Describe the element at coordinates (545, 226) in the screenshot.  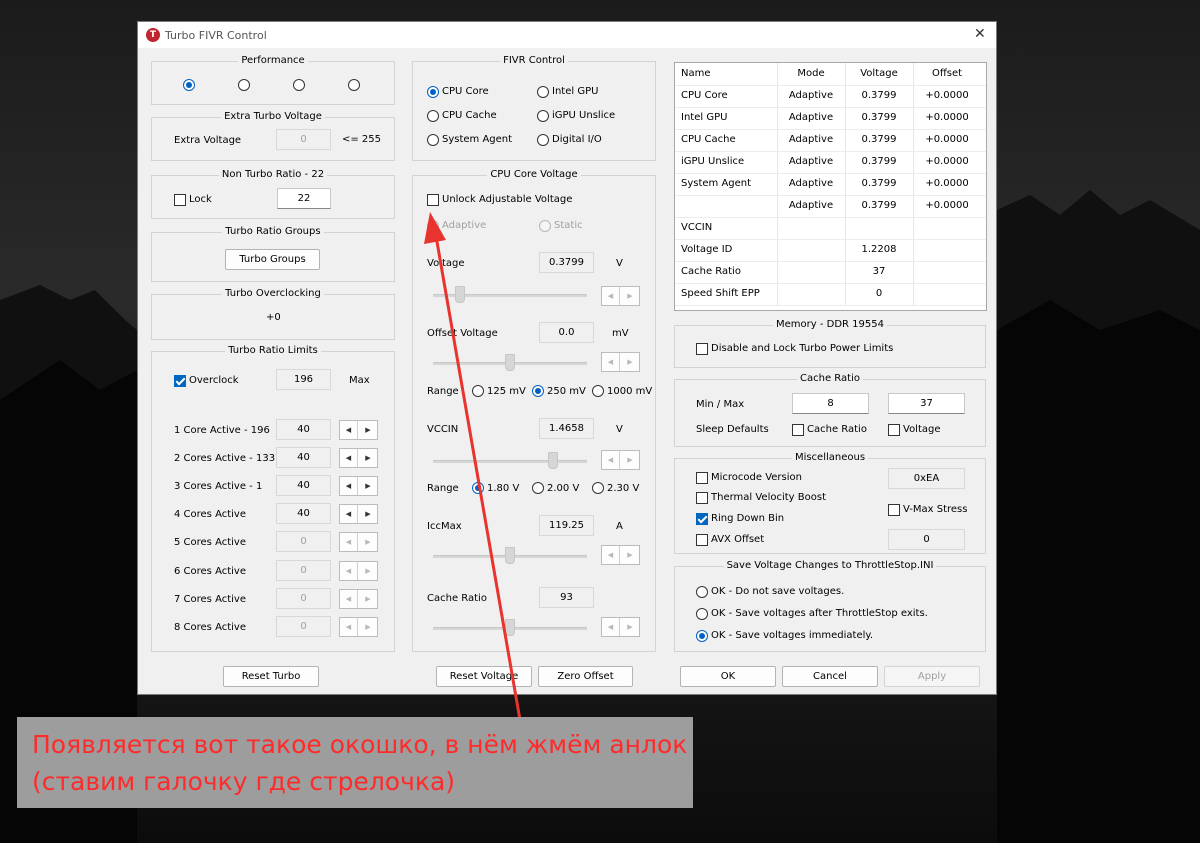
I see `static-radio` at that location.